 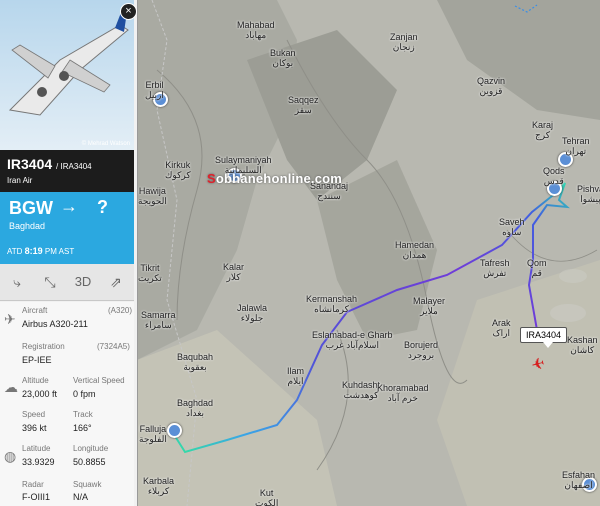 I want to click on latitude-value: 33.9329, so click(x=38, y=462).